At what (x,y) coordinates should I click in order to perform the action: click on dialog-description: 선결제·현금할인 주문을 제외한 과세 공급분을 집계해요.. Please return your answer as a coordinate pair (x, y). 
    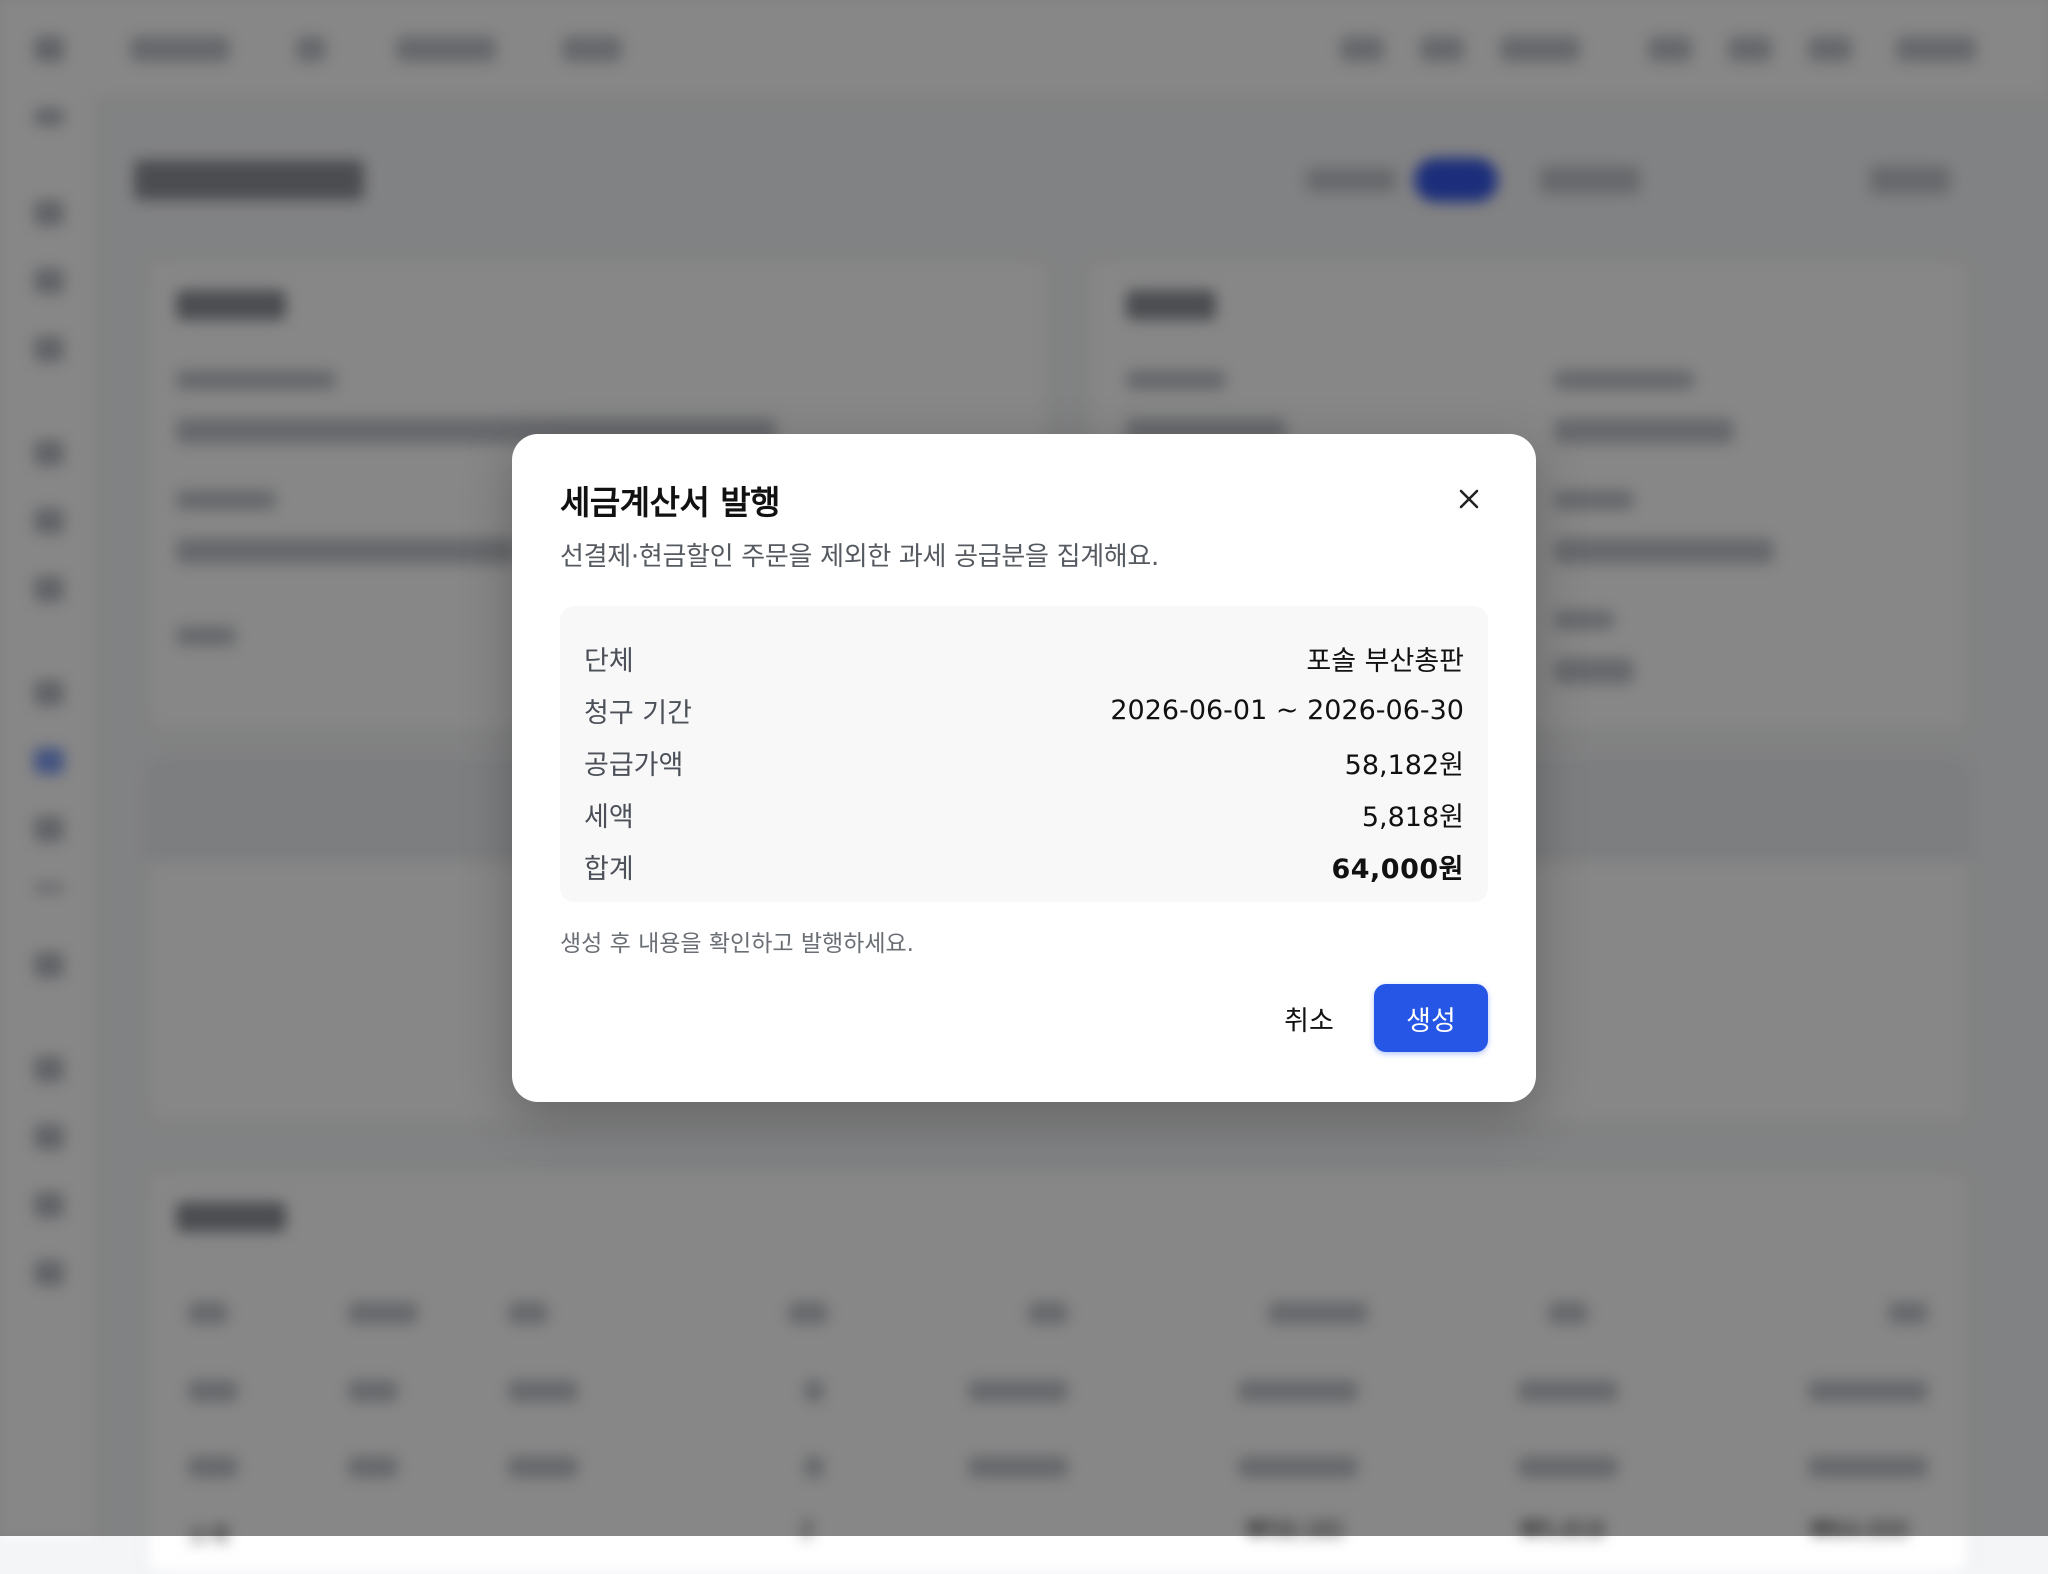
    Looking at the image, I should click on (860, 557).